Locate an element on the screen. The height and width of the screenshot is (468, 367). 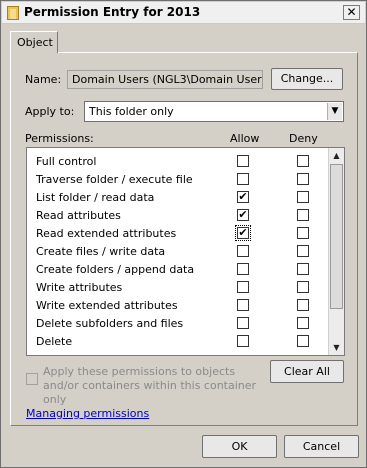
permission-row: Create folders / append data is located at coordinates (178, 269).